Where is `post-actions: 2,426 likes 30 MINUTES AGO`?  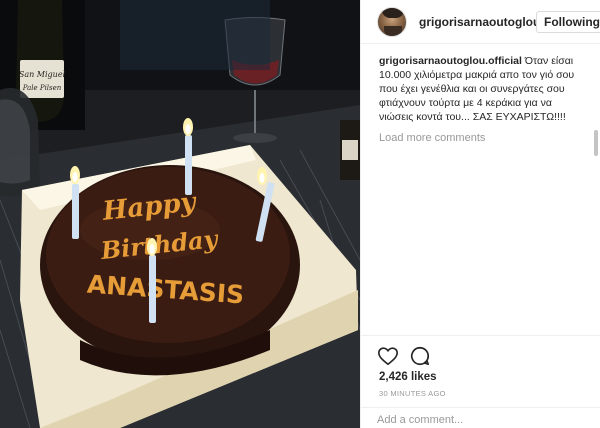 post-actions: 2,426 likes 30 MINUTES AGO is located at coordinates (480, 381).